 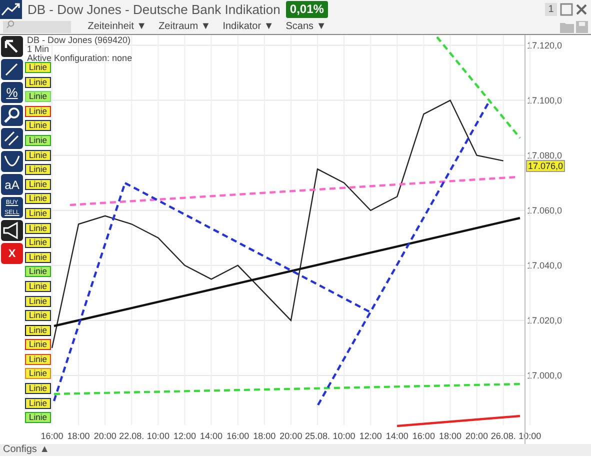 I want to click on menu-button: Zeitraum ▼, so click(x=184, y=27).